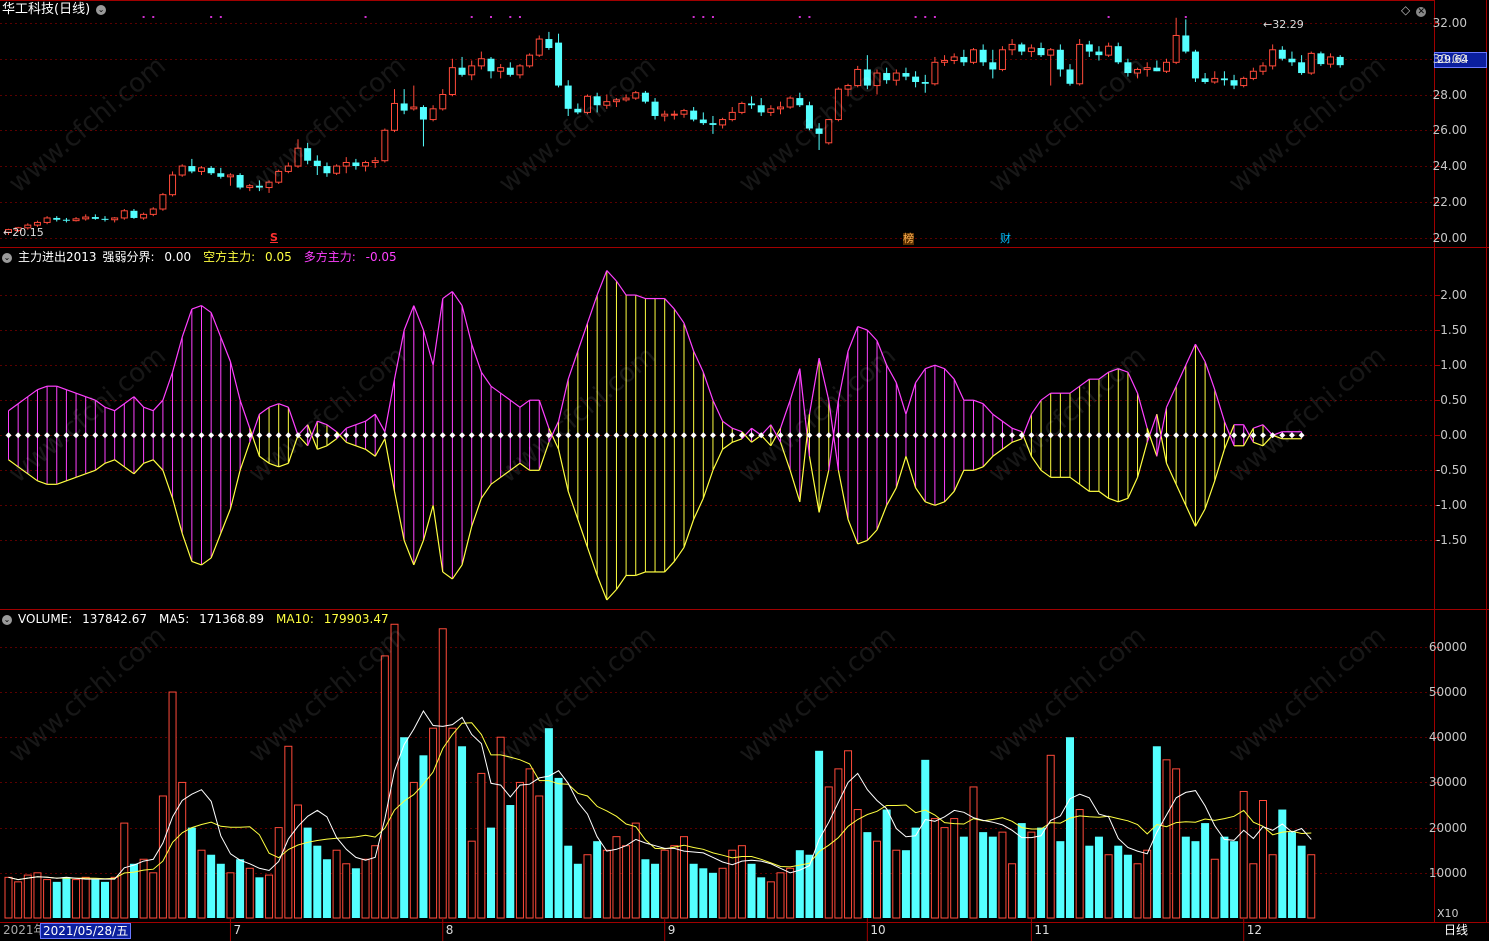  I want to click on period-label: 日线, so click(1456, 930).